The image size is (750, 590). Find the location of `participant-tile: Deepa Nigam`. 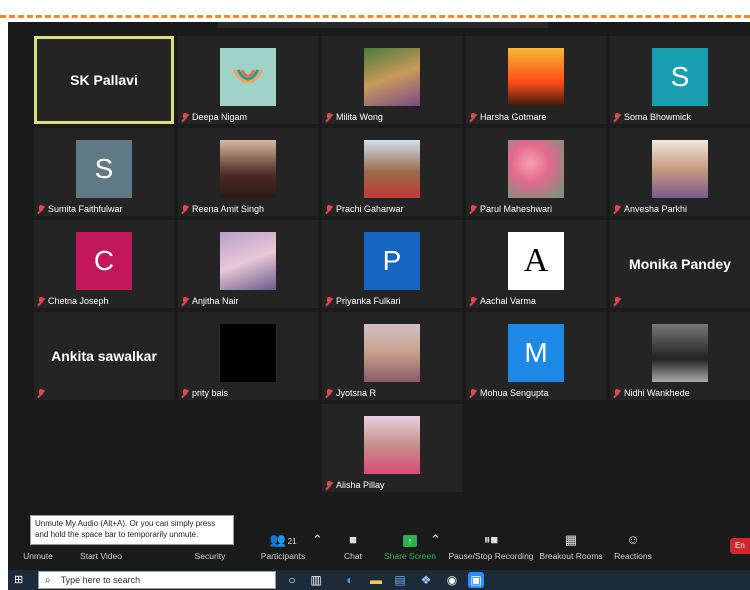

participant-tile: Deepa Nigam is located at coordinates (248, 80).